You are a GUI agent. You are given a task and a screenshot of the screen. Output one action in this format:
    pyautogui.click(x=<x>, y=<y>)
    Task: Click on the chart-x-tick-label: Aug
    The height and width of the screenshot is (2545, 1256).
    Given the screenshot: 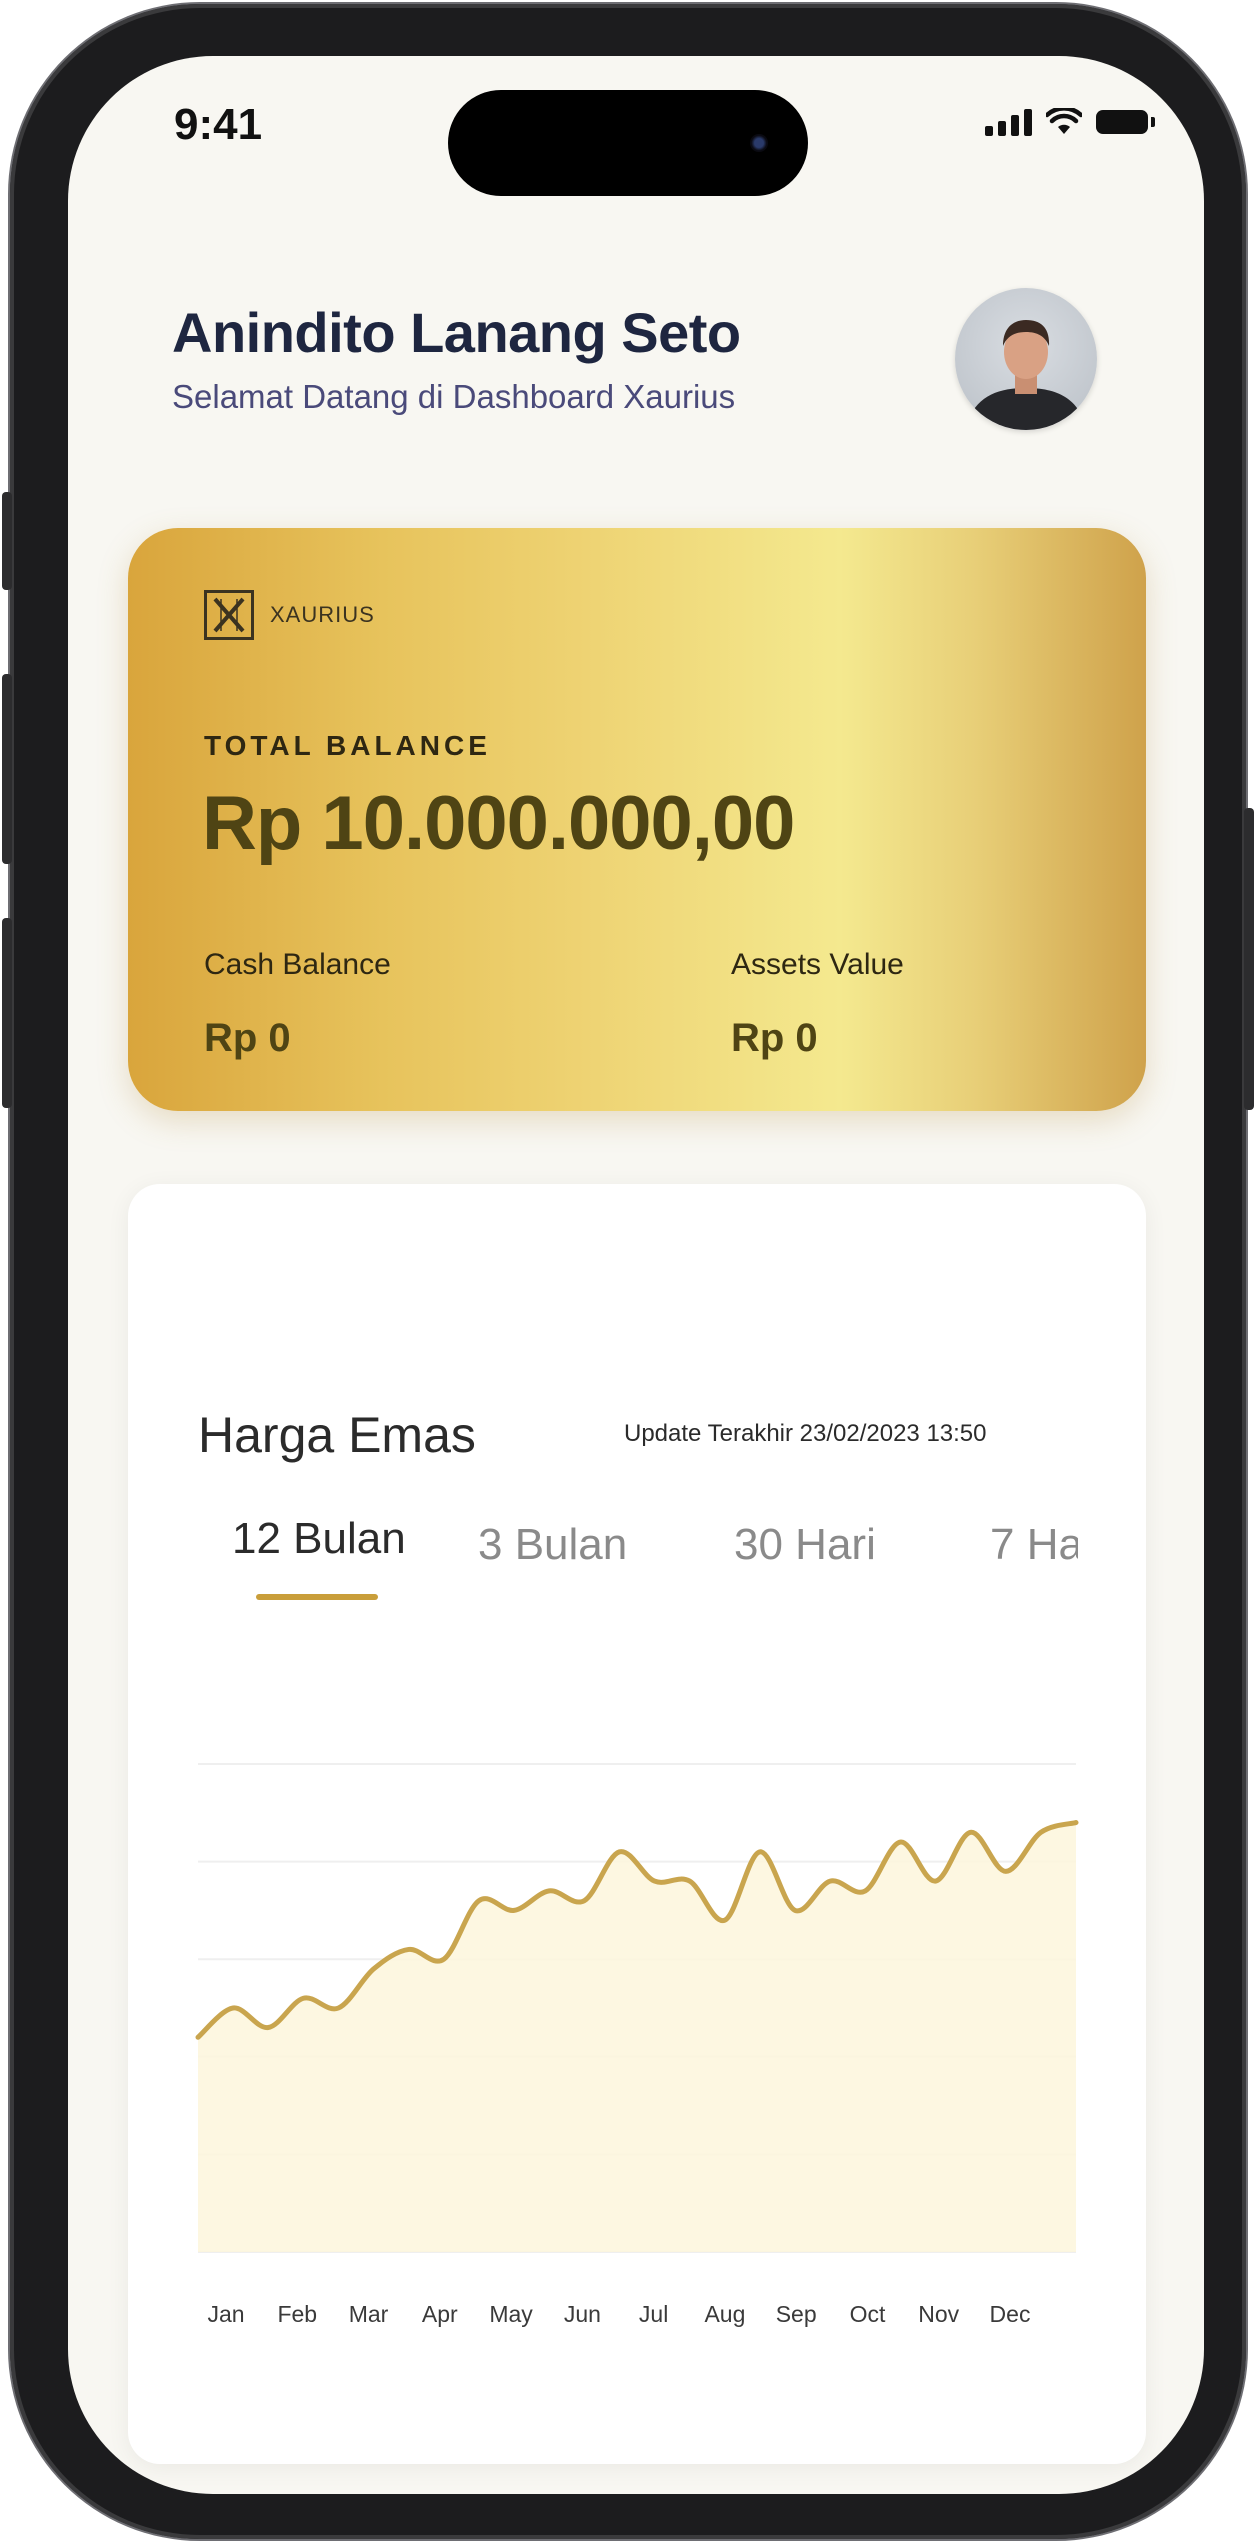 What is the action you would take?
    pyautogui.click(x=724, y=2314)
    